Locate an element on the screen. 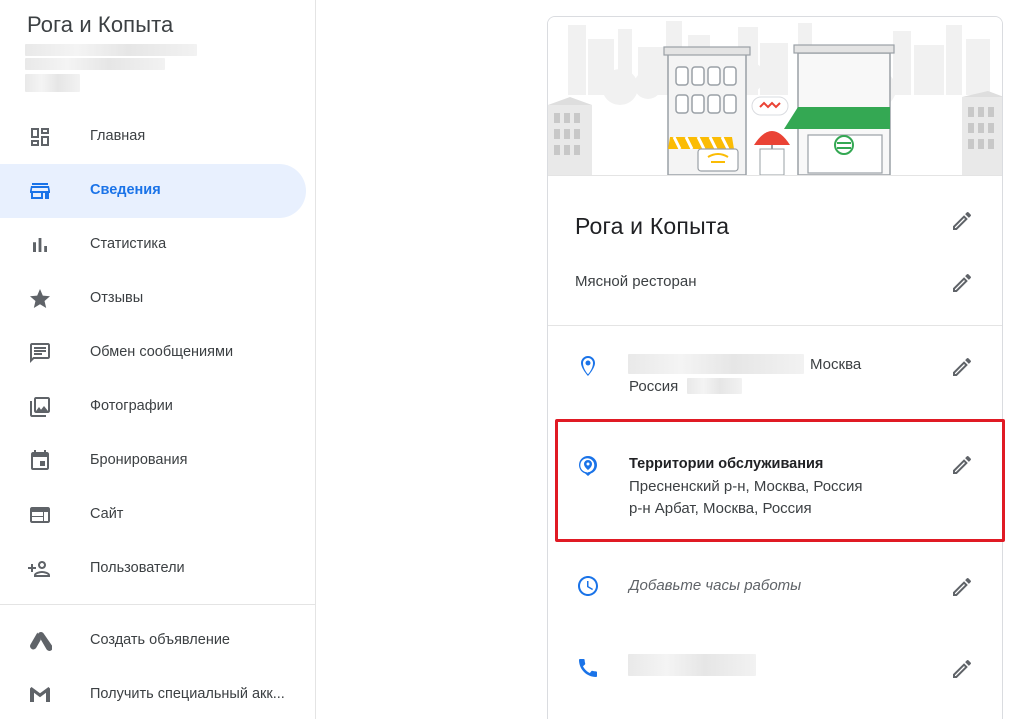 Image resolution: width=1024 pixels, height=719 pixels. edit-hours-pencil-icon is located at coordinates (962, 587).